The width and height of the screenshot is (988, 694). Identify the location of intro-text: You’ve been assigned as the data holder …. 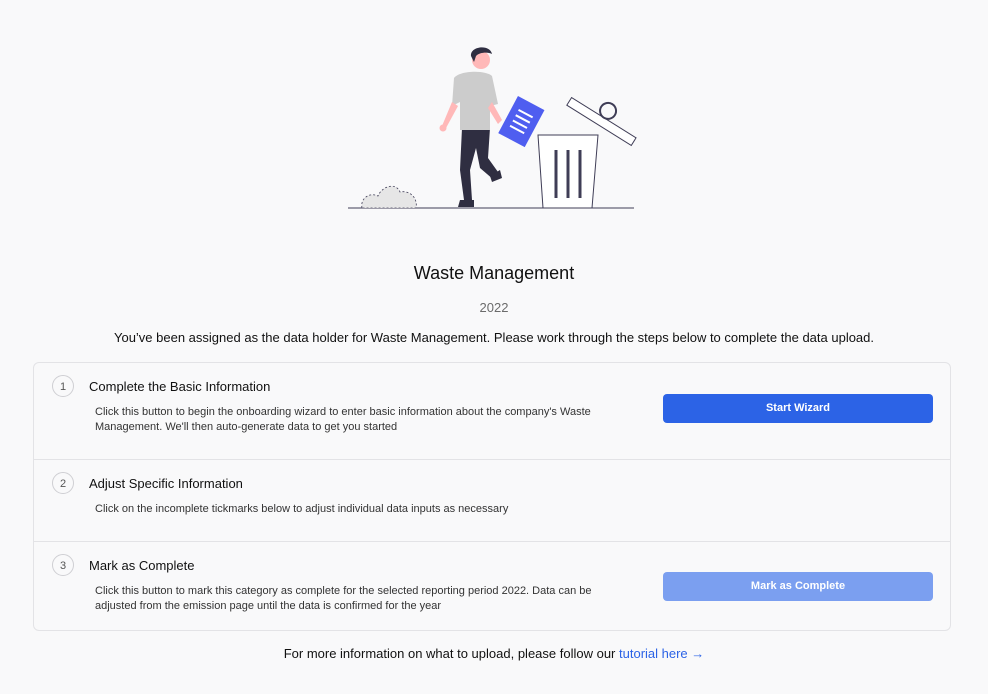
(494, 337).